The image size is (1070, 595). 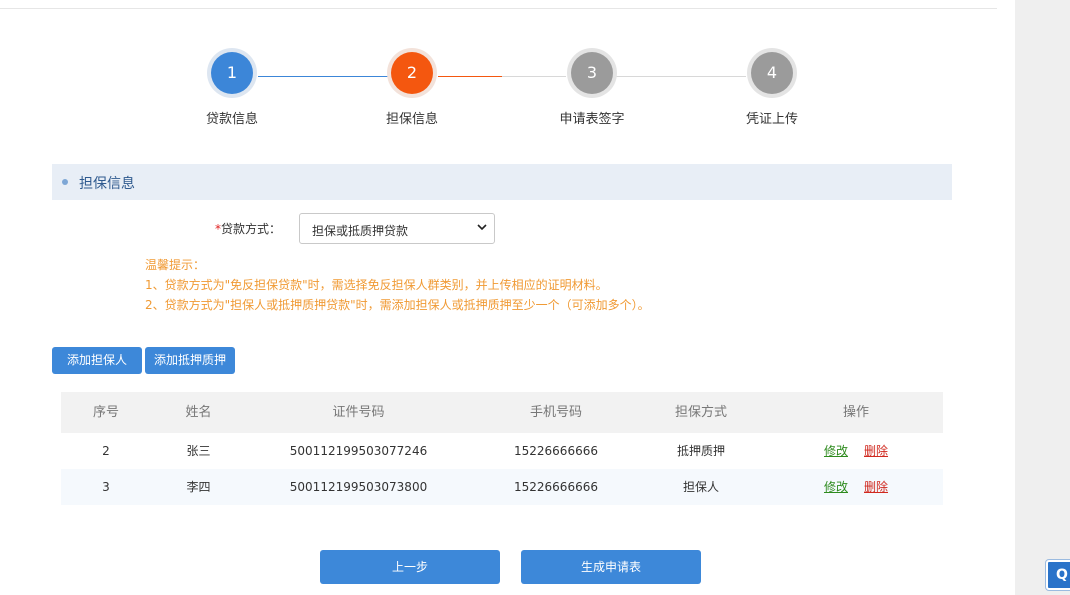 I want to click on prev-step-button: 上一步, so click(x=410, y=567).